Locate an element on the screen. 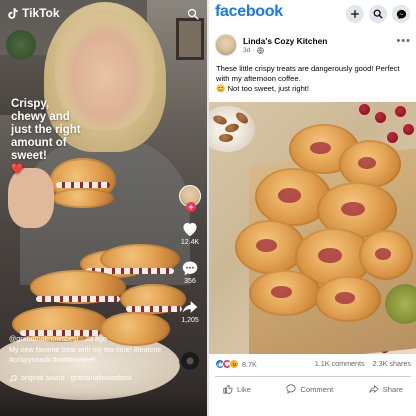 The height and width of the screenshot is (416, 416). creator-avatar: + is located at coordinates (190, 198).